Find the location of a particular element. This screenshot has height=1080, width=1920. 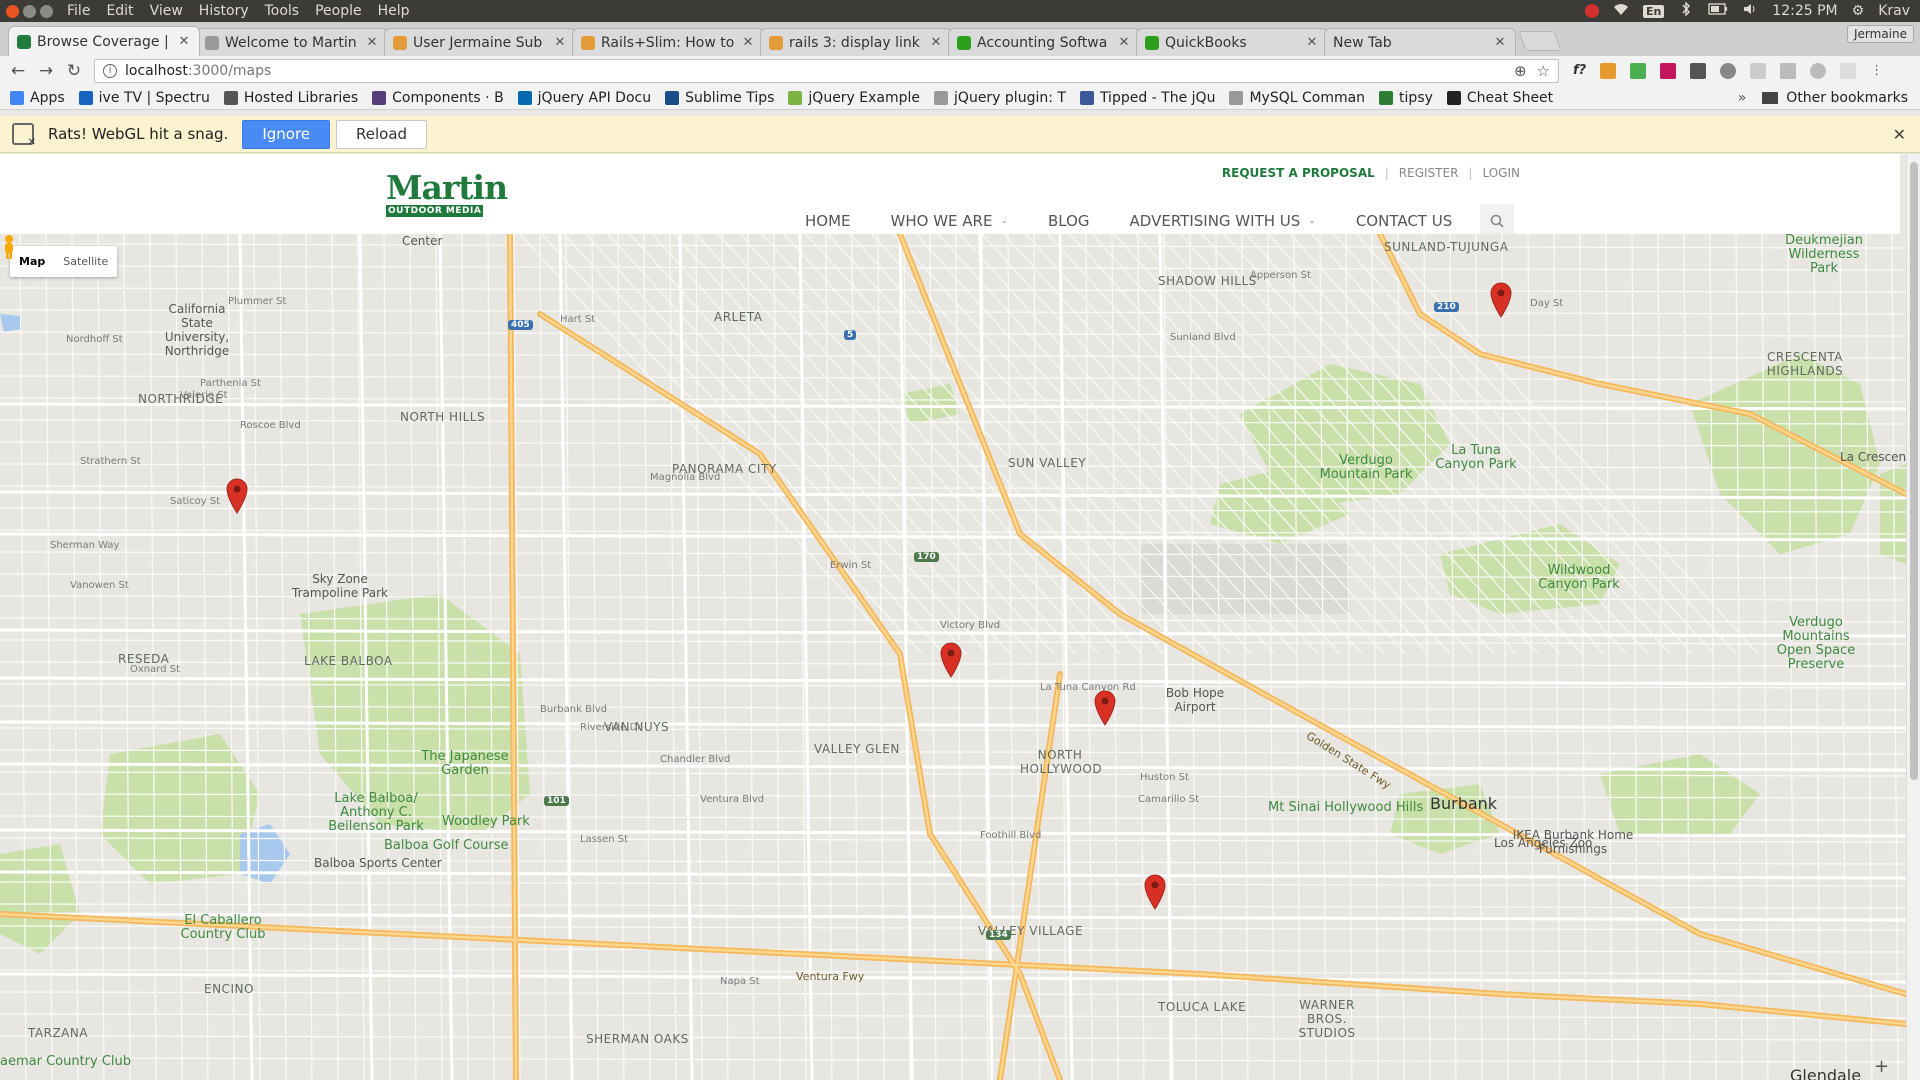

map-place-label: aemar Country Club is located at coordinates (65, 1061).